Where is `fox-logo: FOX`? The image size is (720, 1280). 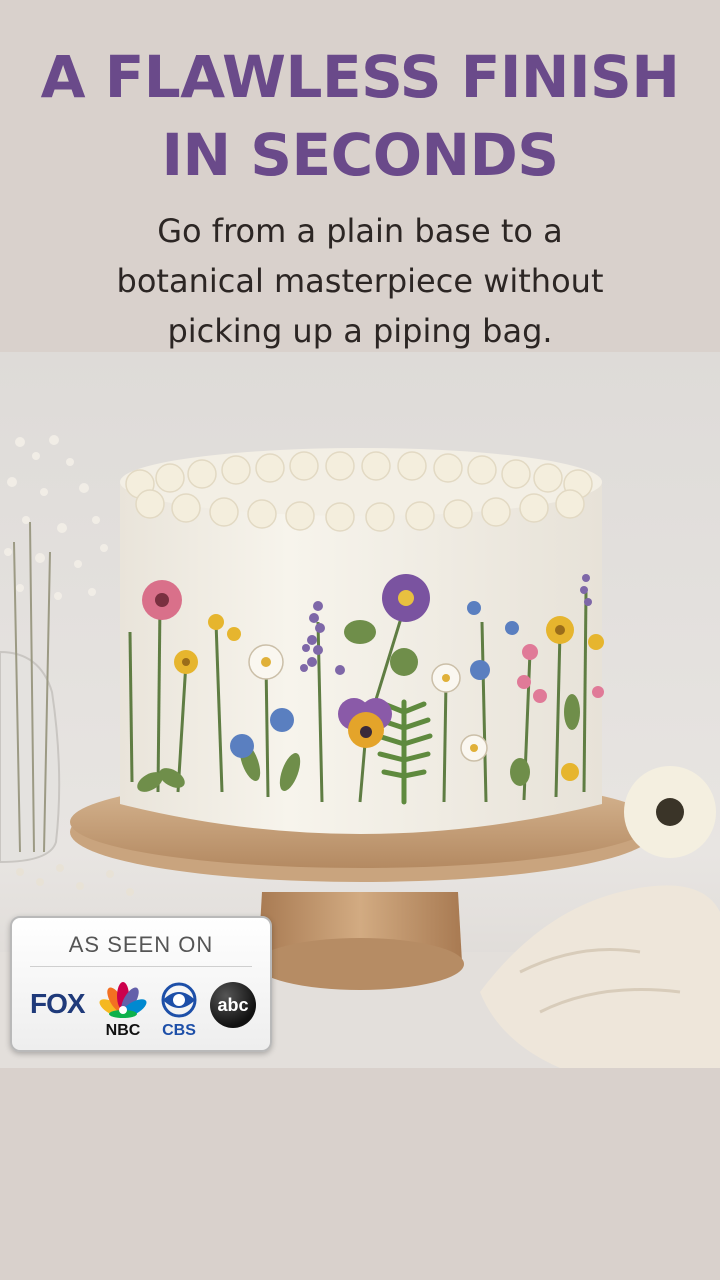 fox-logo: FOX is located at coordinates (58, 1003).